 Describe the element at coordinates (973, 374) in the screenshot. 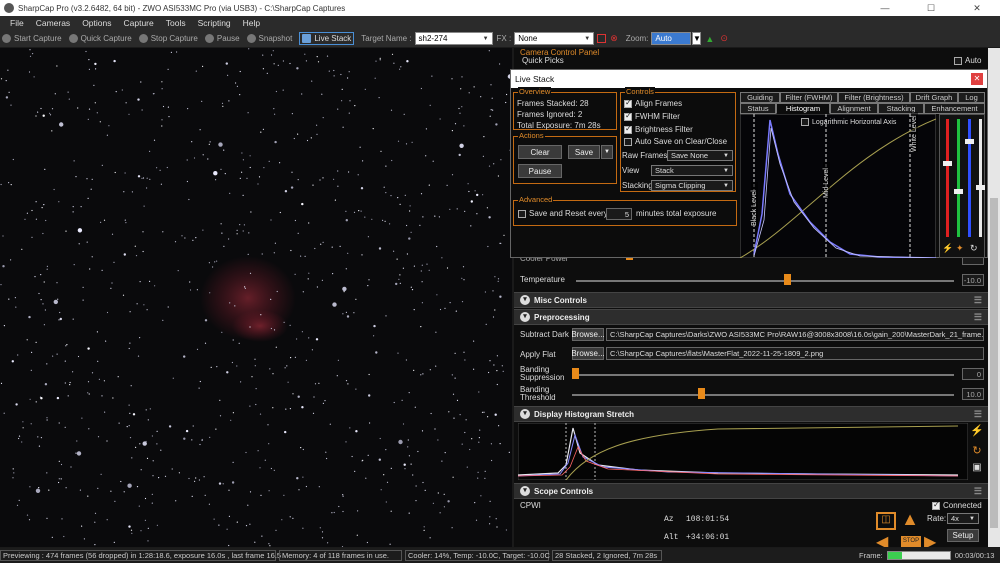

I see `banding-suppression-value: 0` at that location.